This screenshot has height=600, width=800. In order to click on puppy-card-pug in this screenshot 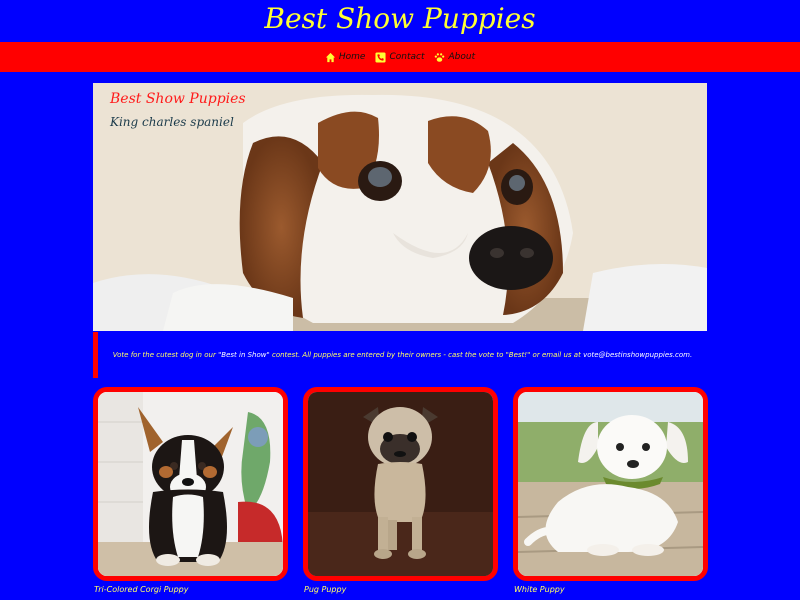, I will do `click(400, 484)`.